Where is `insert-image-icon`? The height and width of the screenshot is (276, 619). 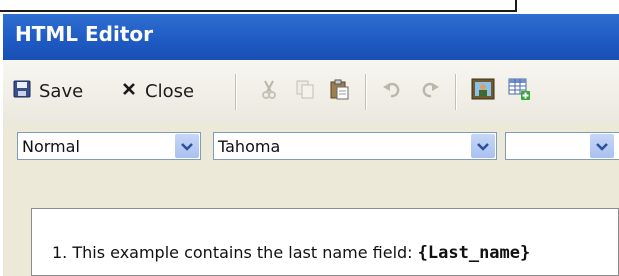 insert-image-icon is located at coordinates (483, 91).